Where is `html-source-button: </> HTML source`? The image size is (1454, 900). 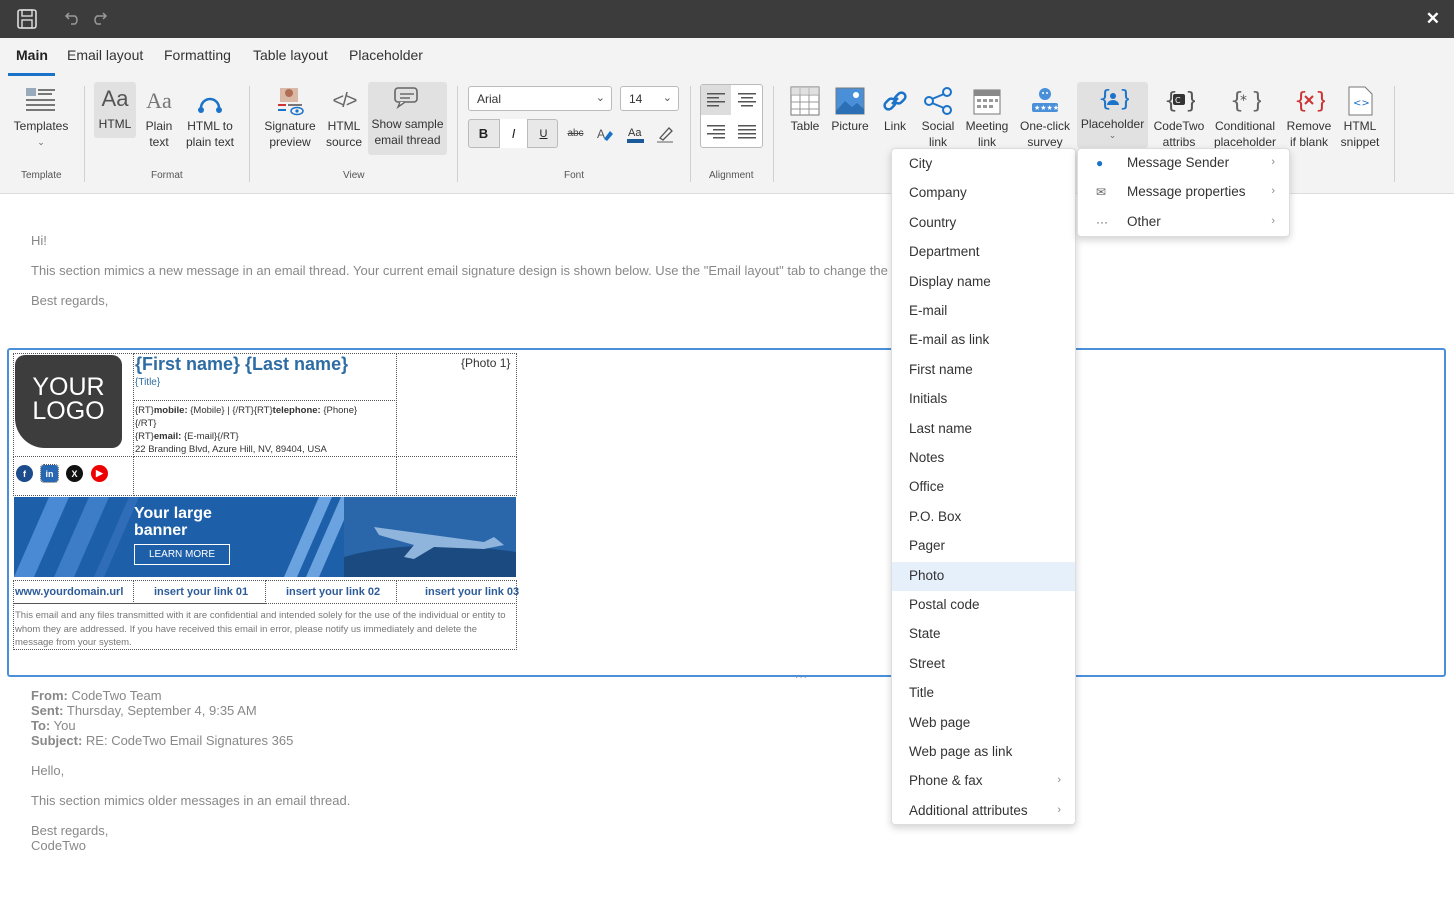
html-source-button: </> HTML source is located at coordinates (344, 117).